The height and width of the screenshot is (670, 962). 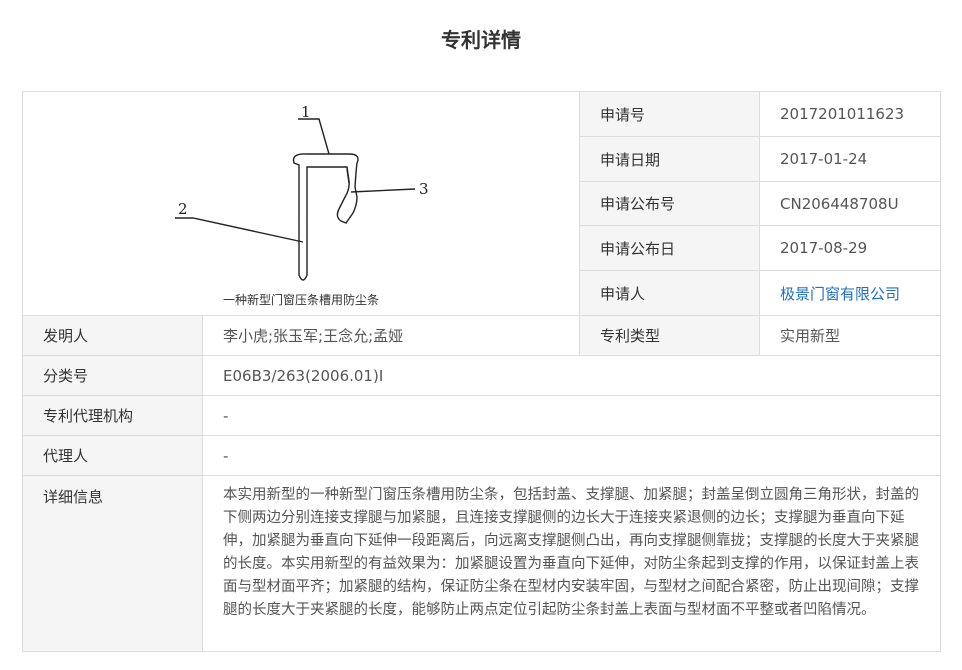 What do you see at coordinates (183, 209) in the screenshot?
I see `figure-label-2: 2` at bounding box center [183, 209].